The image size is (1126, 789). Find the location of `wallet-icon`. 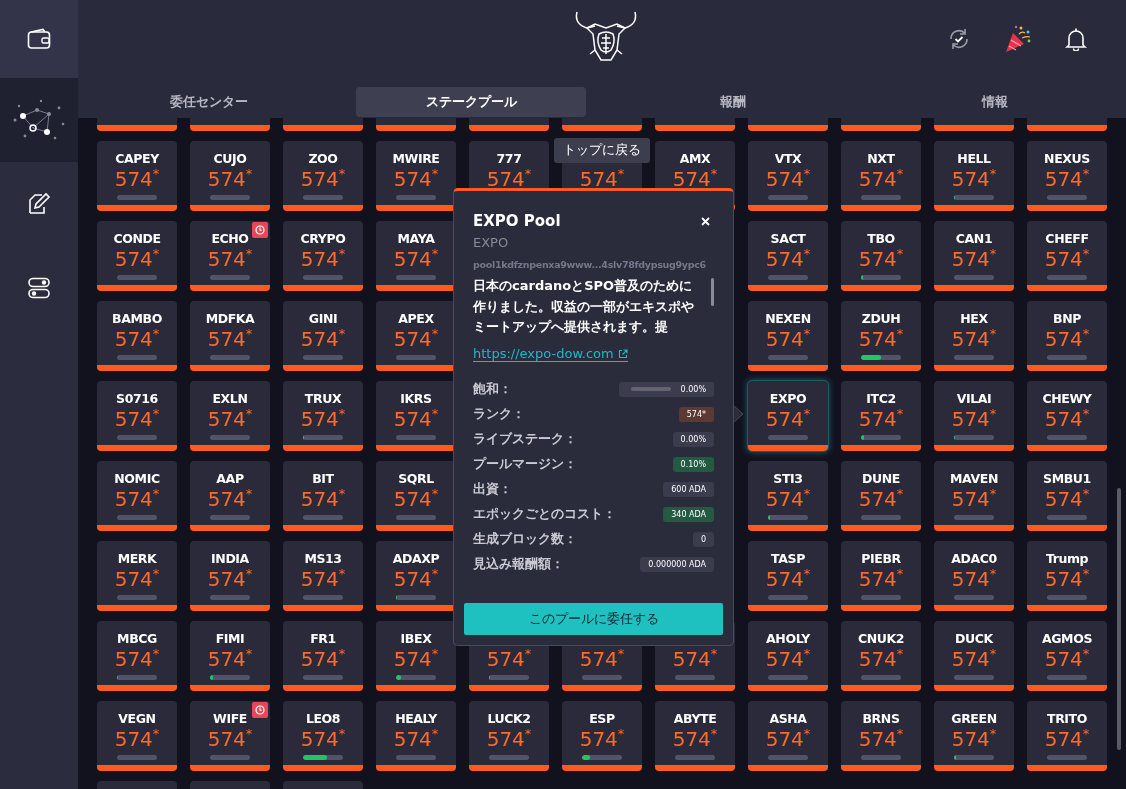

wallet-icon is located at coordinates (39, 39).